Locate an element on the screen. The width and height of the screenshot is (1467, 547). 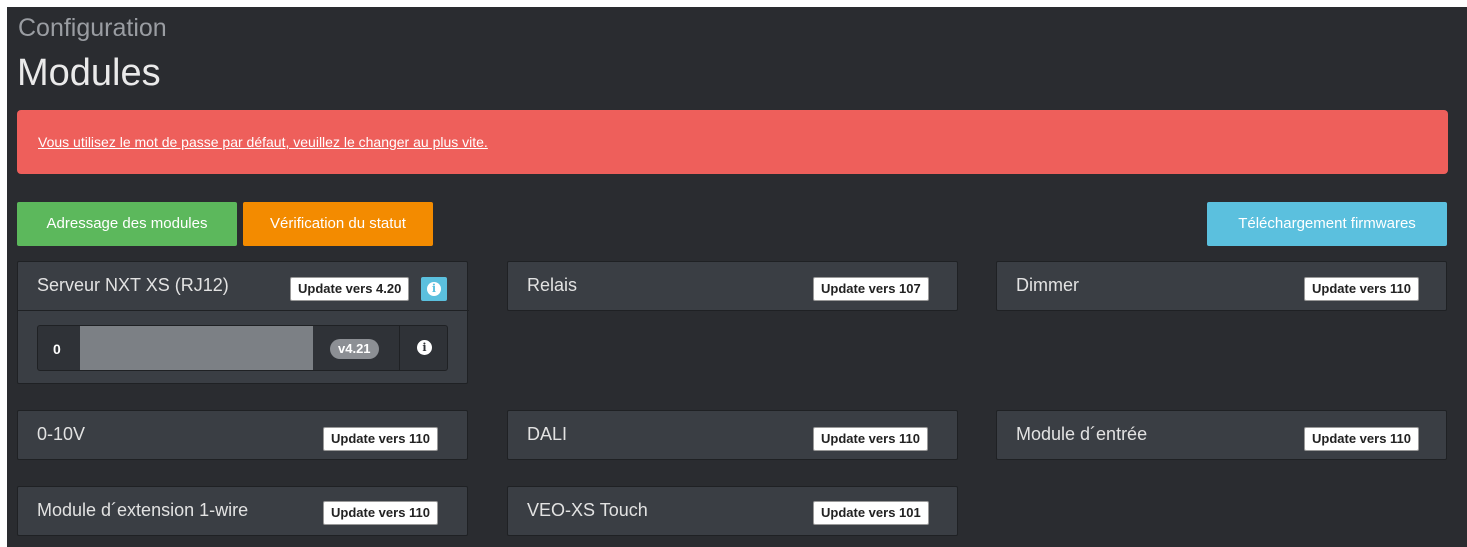
module-card-input: Module d´entrée Update vers 110 is located at coordinates (1221, 435).